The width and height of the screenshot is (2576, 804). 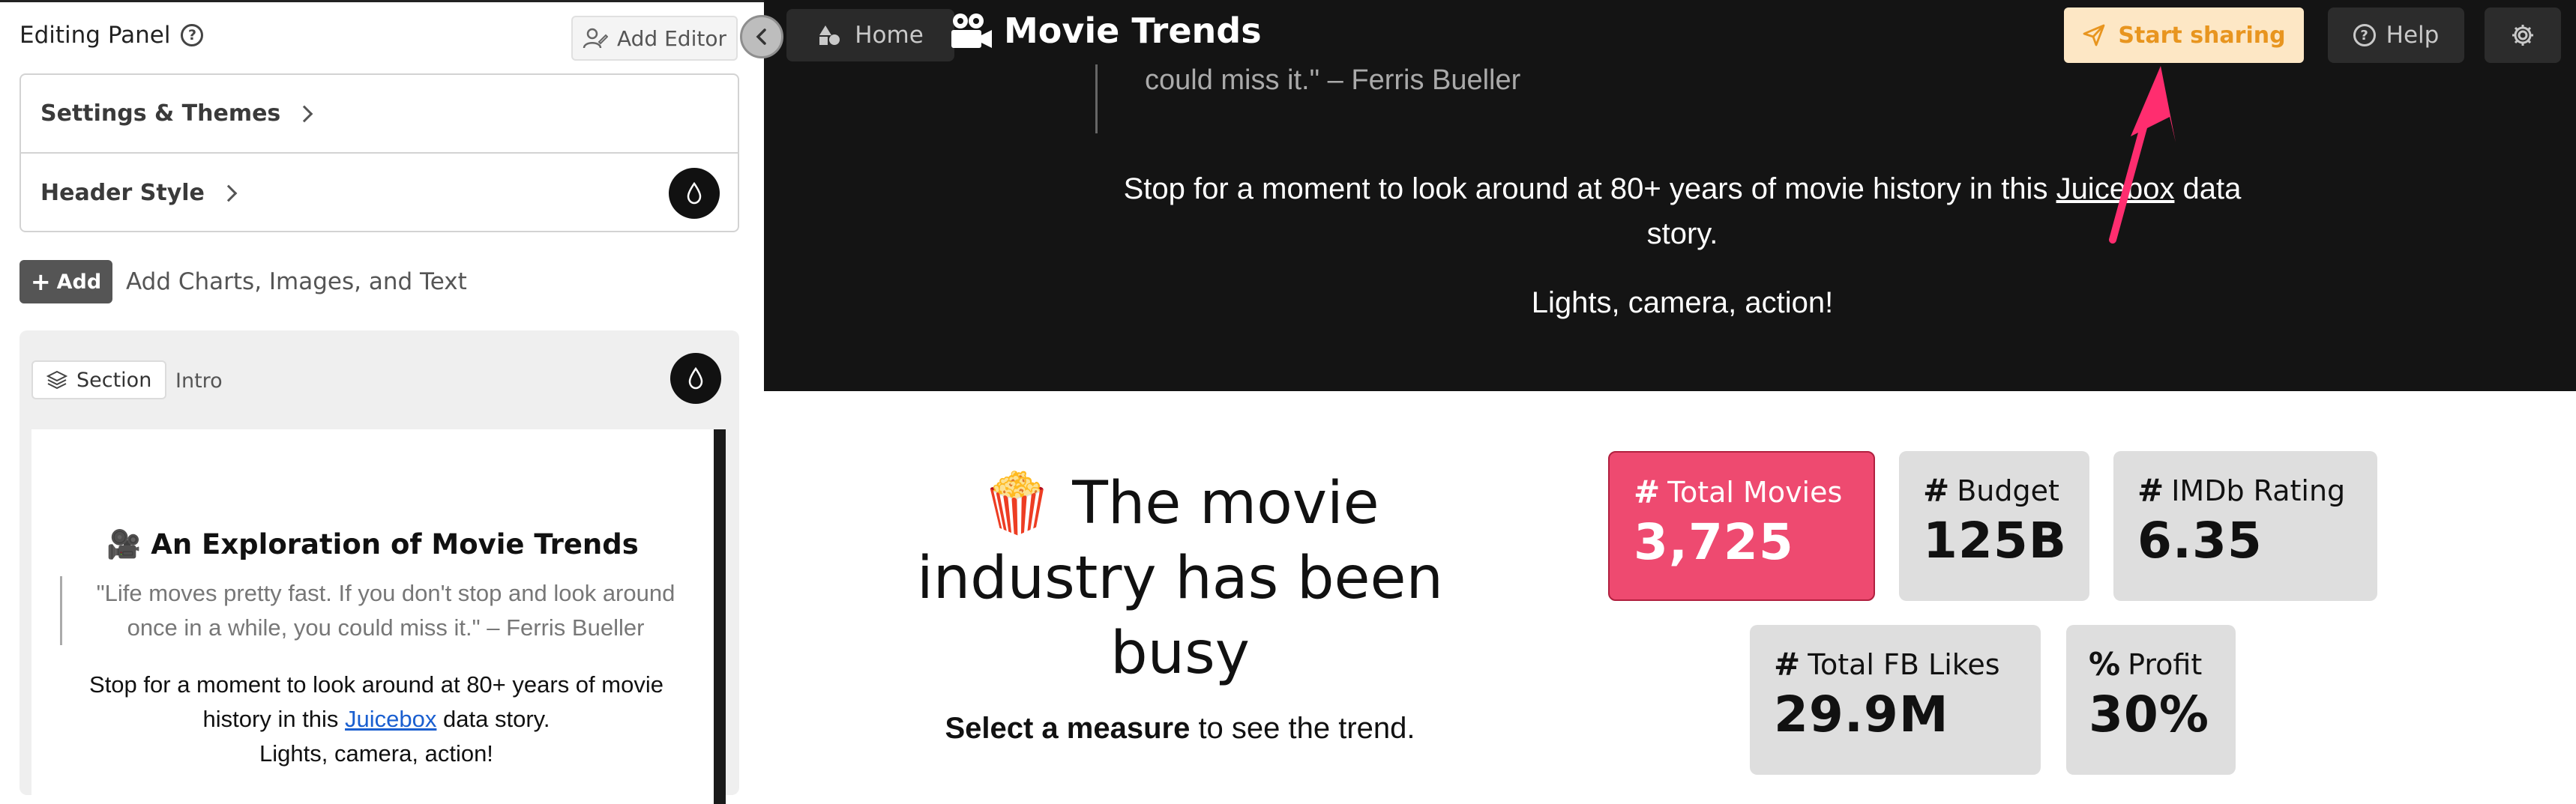 What do you see at coordinates (2413, 35) in the screenshot?
I see `help-label: Help` at bounding box center [2413, 35].